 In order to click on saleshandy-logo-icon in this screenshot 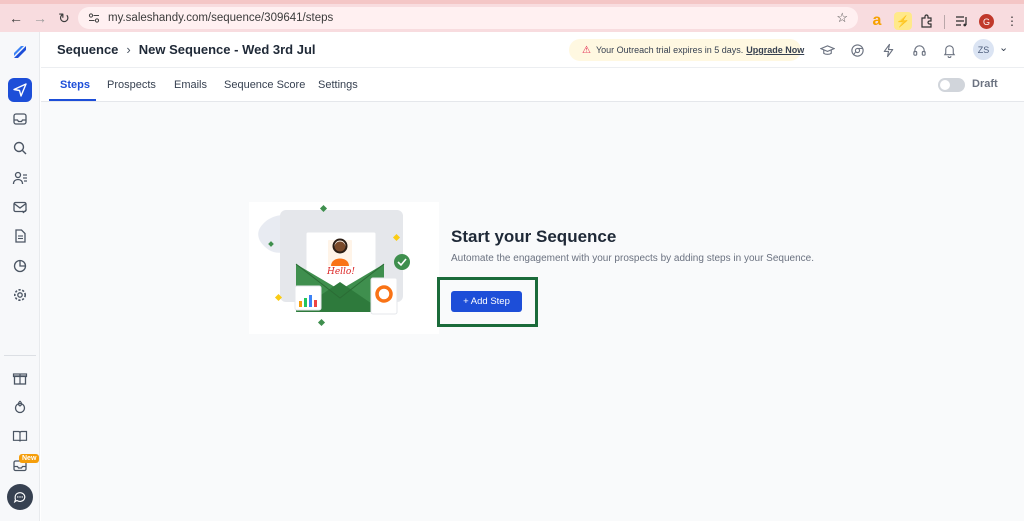, I will do `click(20, 52)`.